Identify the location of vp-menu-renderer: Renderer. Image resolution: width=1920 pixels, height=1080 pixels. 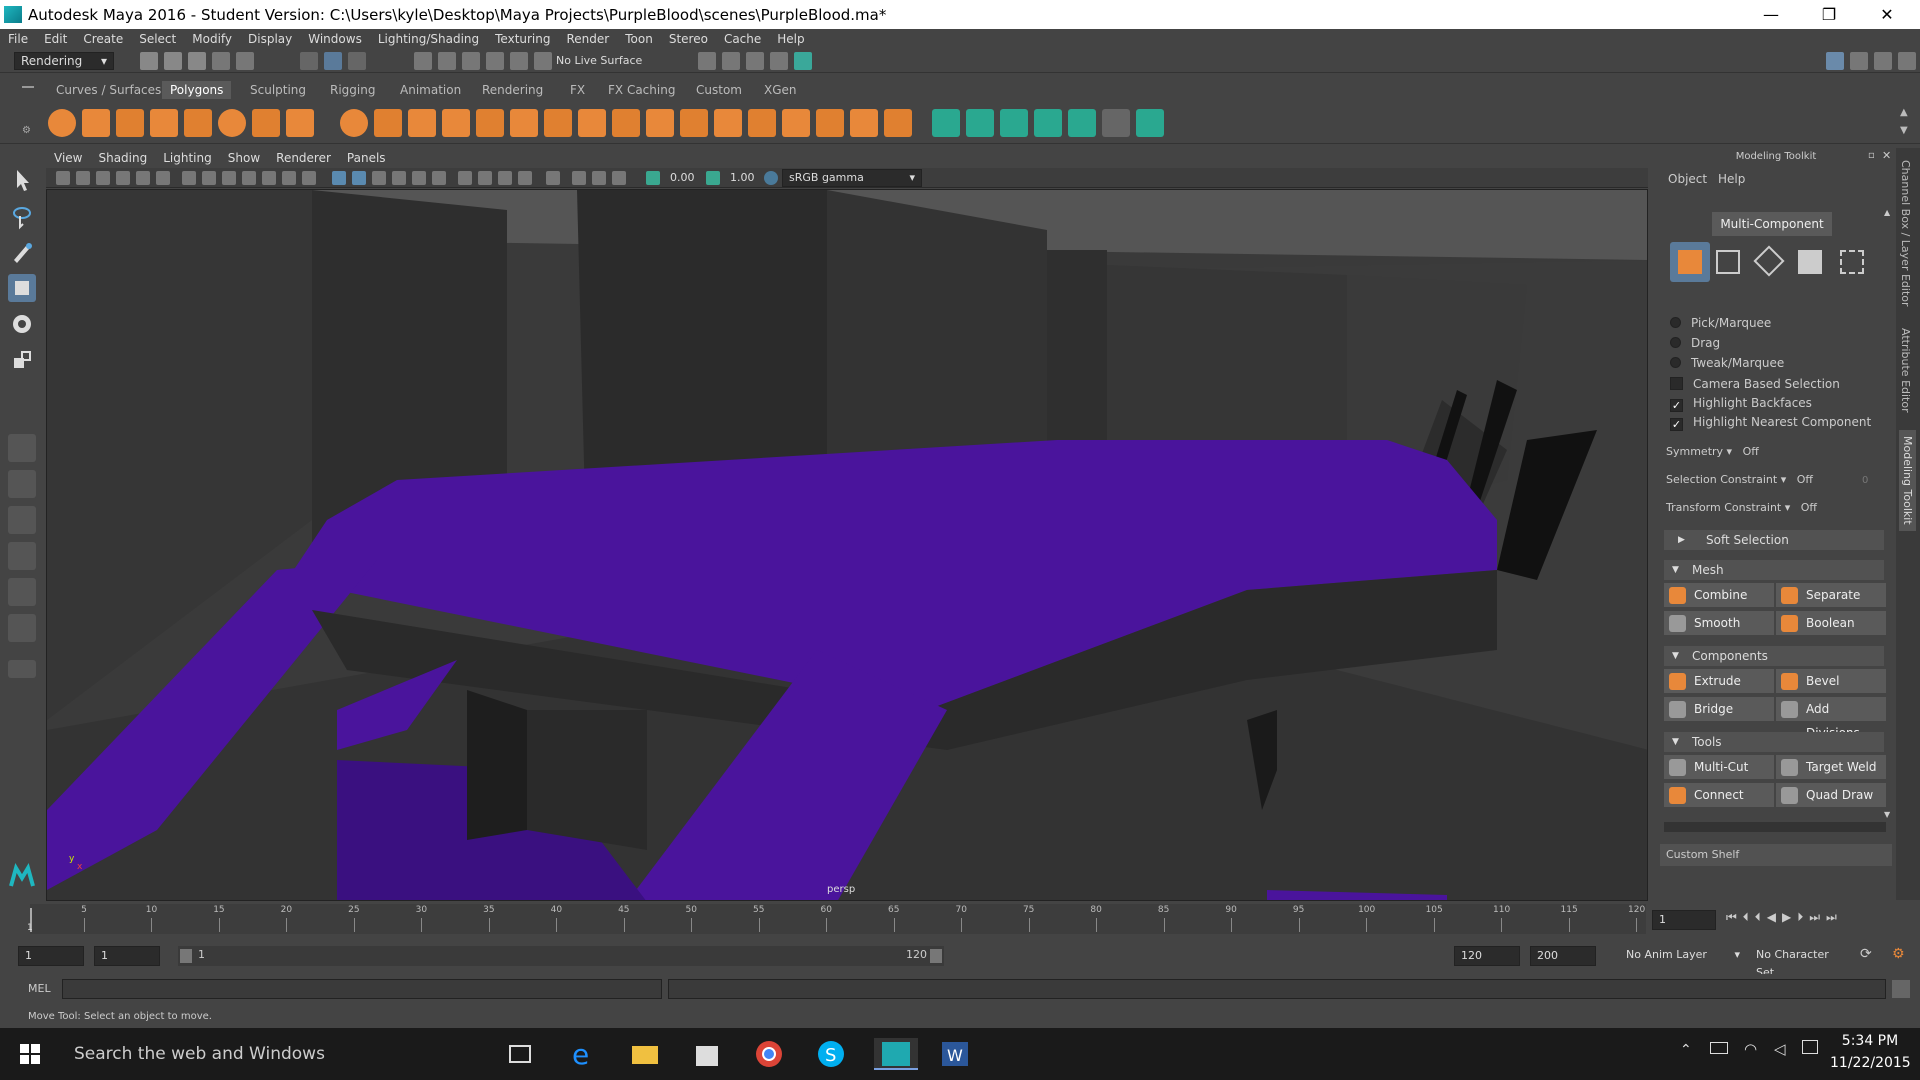
(303, 158).